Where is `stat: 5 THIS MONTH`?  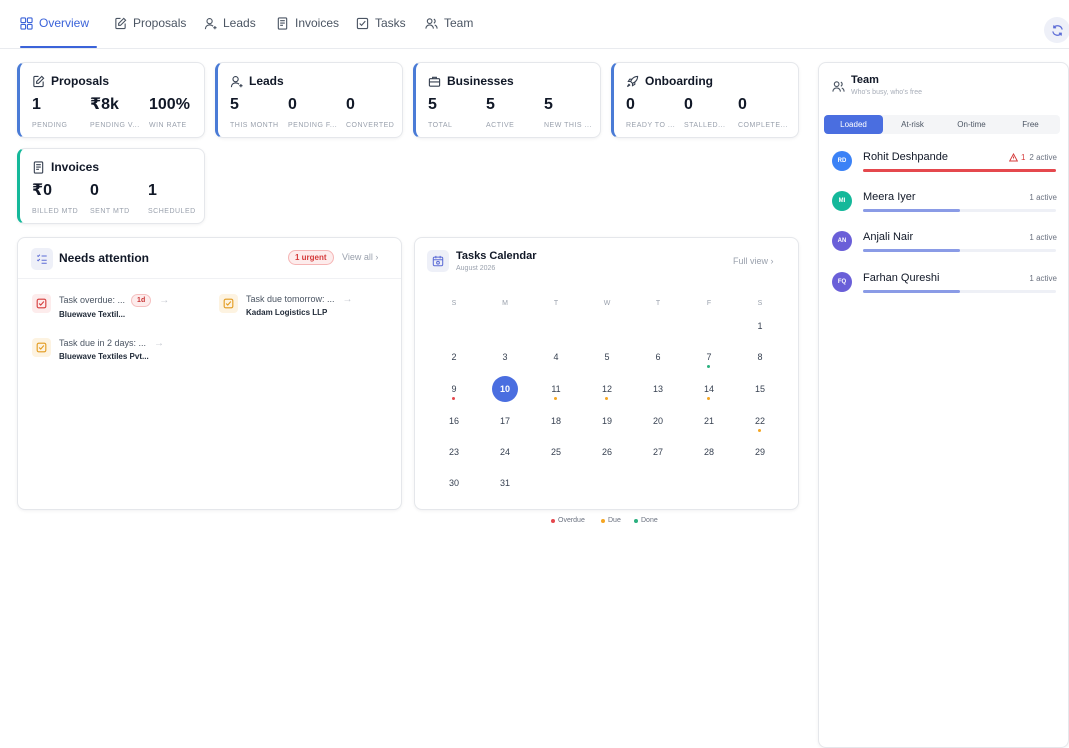
stat: 5 THIS MONTH is located at coordinates (259, 112).